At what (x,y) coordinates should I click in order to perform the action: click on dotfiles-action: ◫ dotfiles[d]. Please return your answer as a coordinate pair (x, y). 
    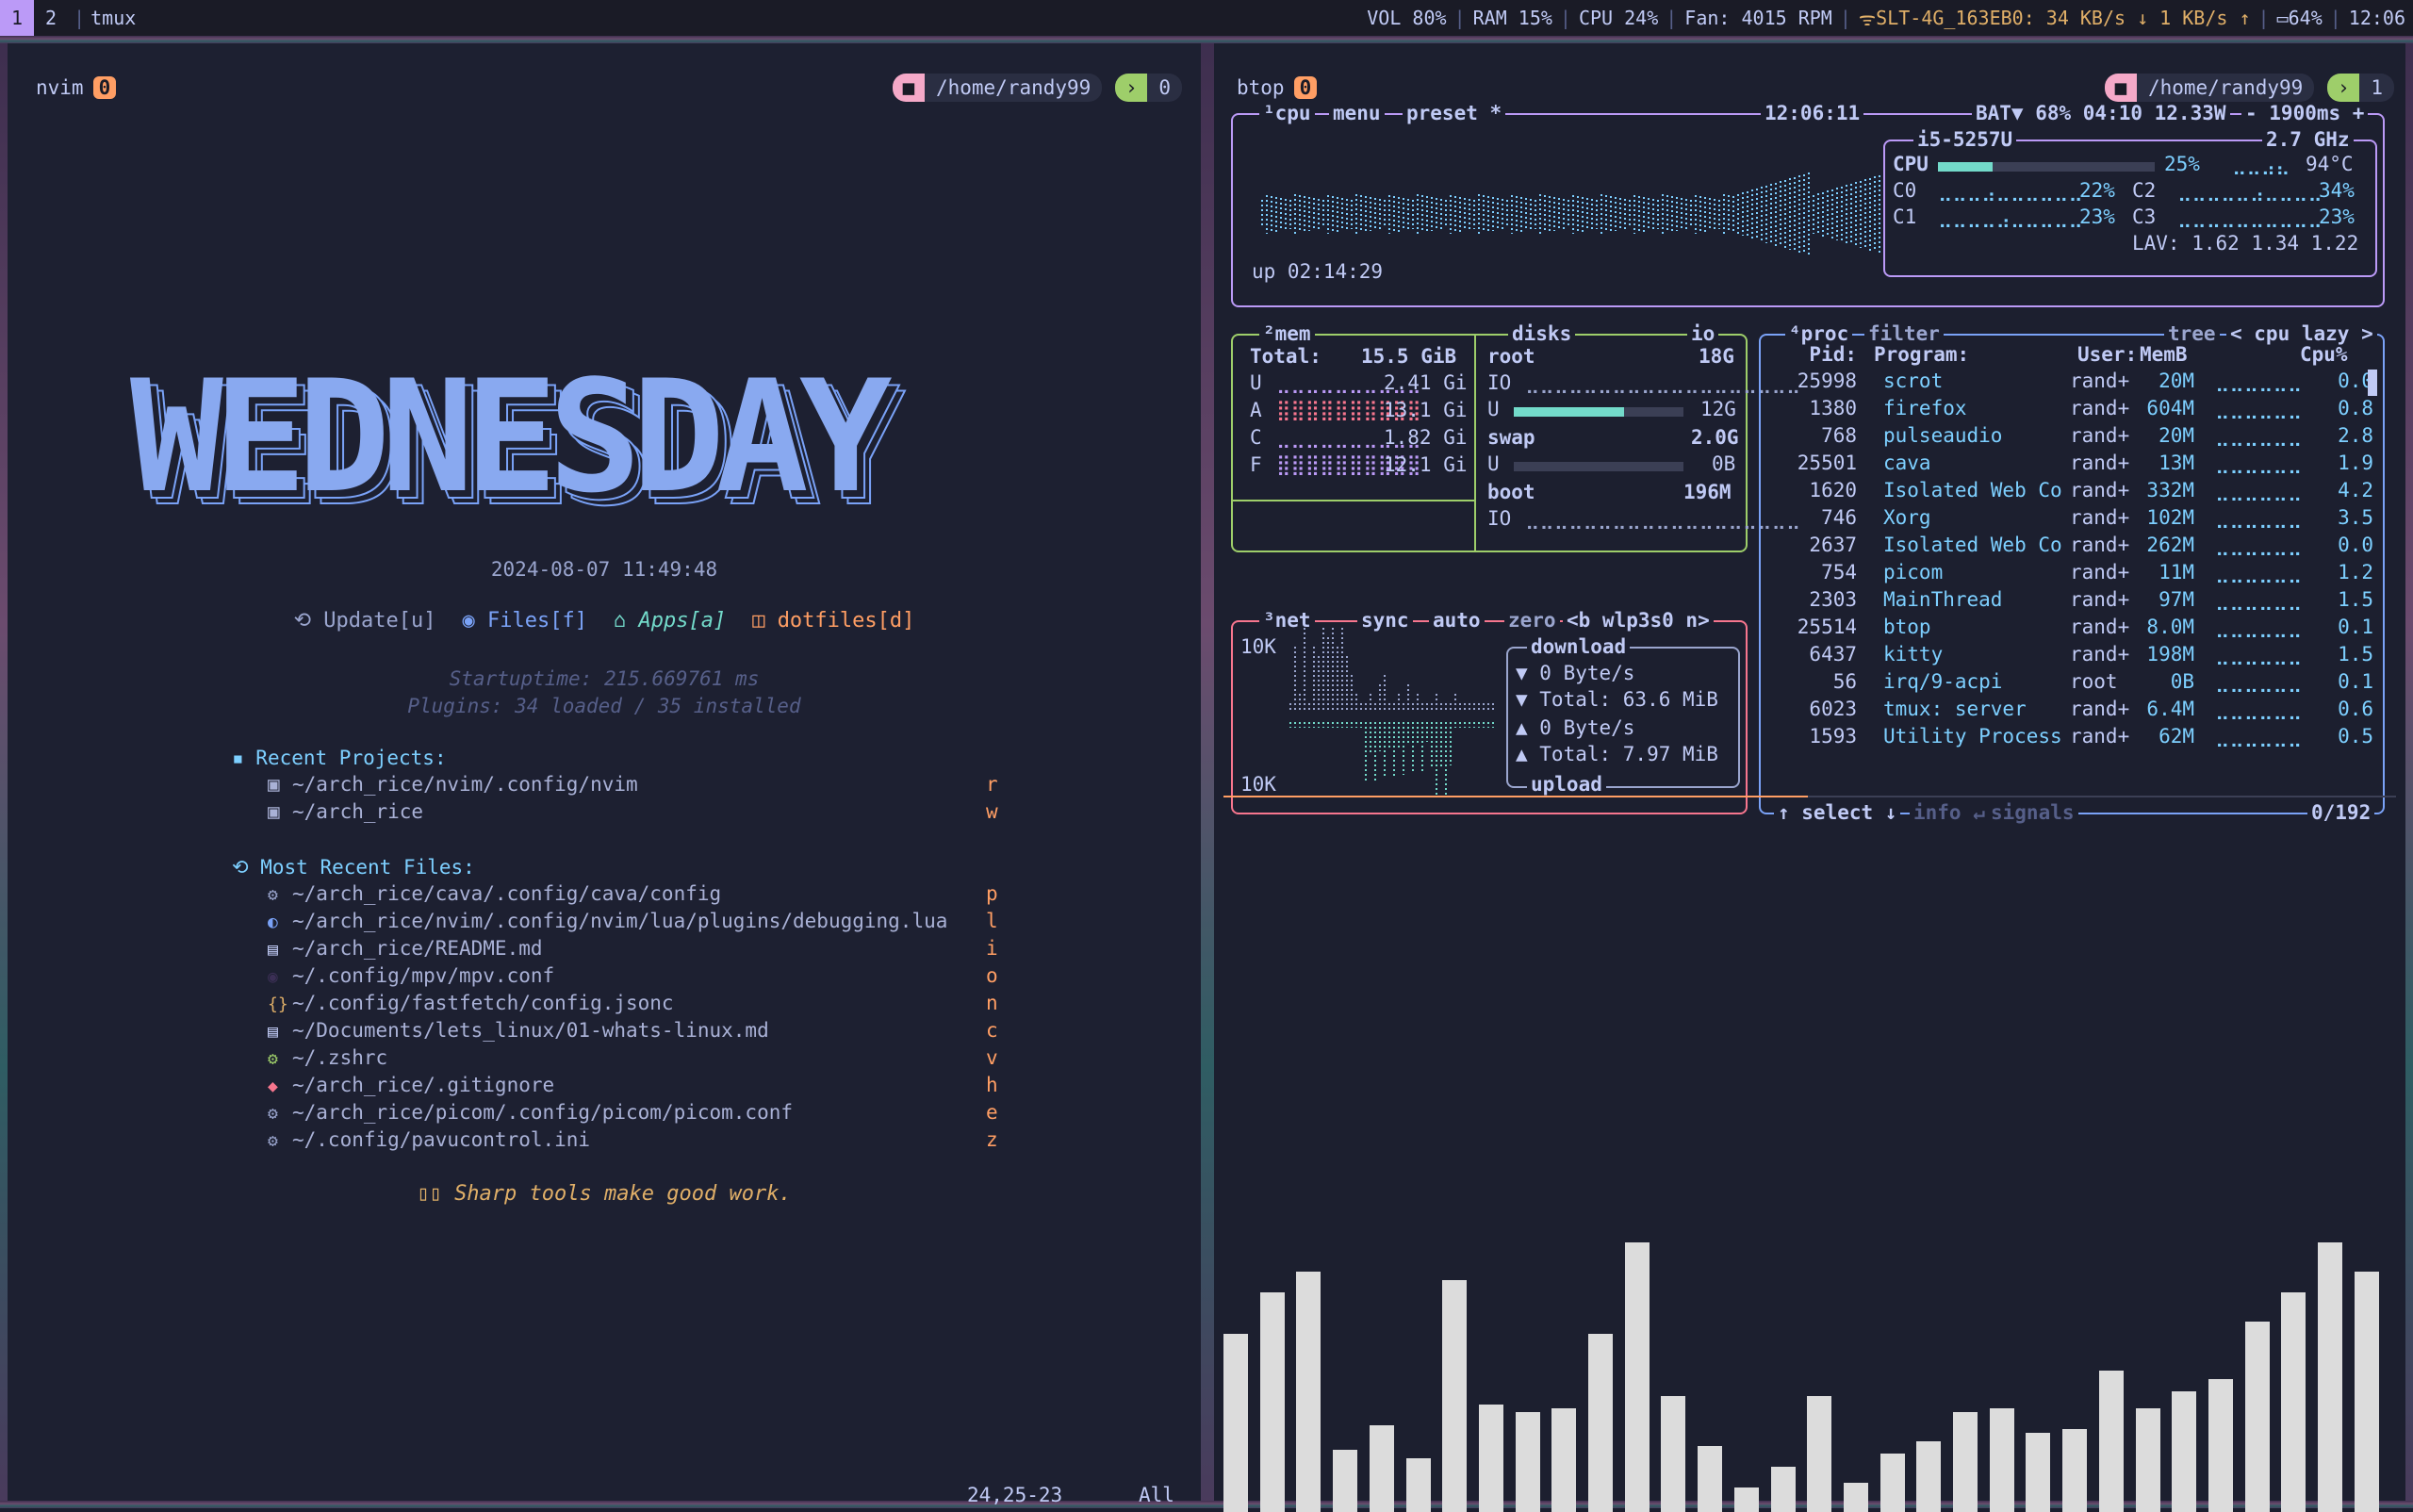
    Looking at the image, I should click on (833, 621).